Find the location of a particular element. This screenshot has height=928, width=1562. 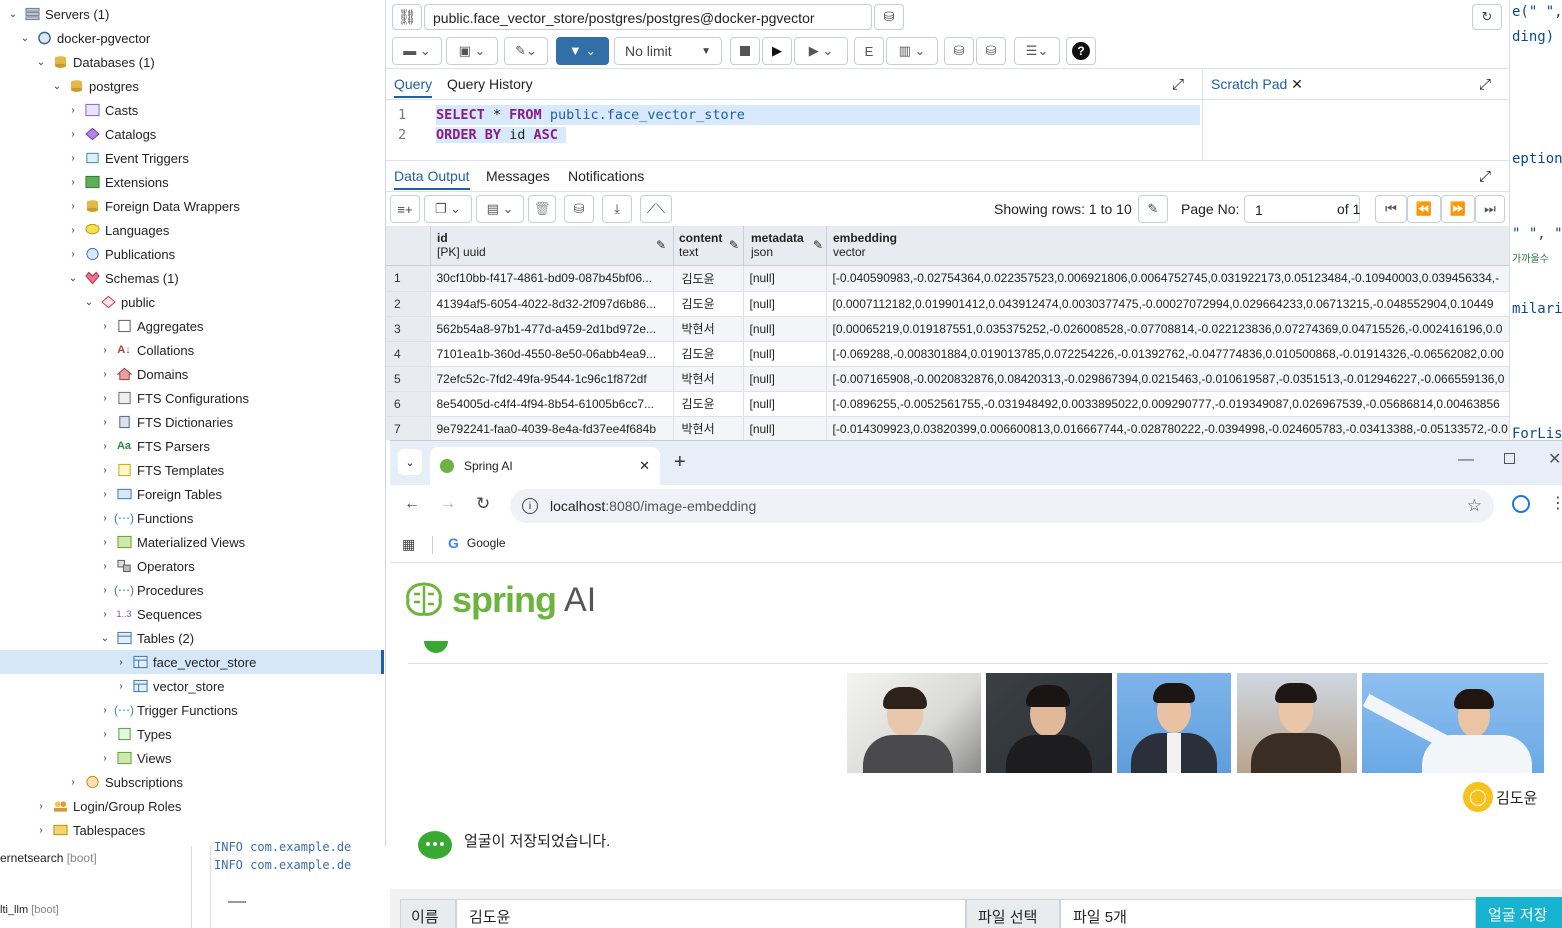

column-header-metadata: metadata json ✎ is located at coordinates (785, 246).